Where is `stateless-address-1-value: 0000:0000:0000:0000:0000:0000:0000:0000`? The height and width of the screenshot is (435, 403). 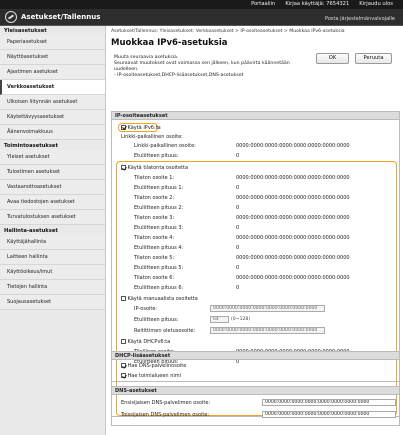
stateless-address-1-value: 0000:0000:0000:0000:0000:0000:0000:0000 is located at coordinates (293, 178).